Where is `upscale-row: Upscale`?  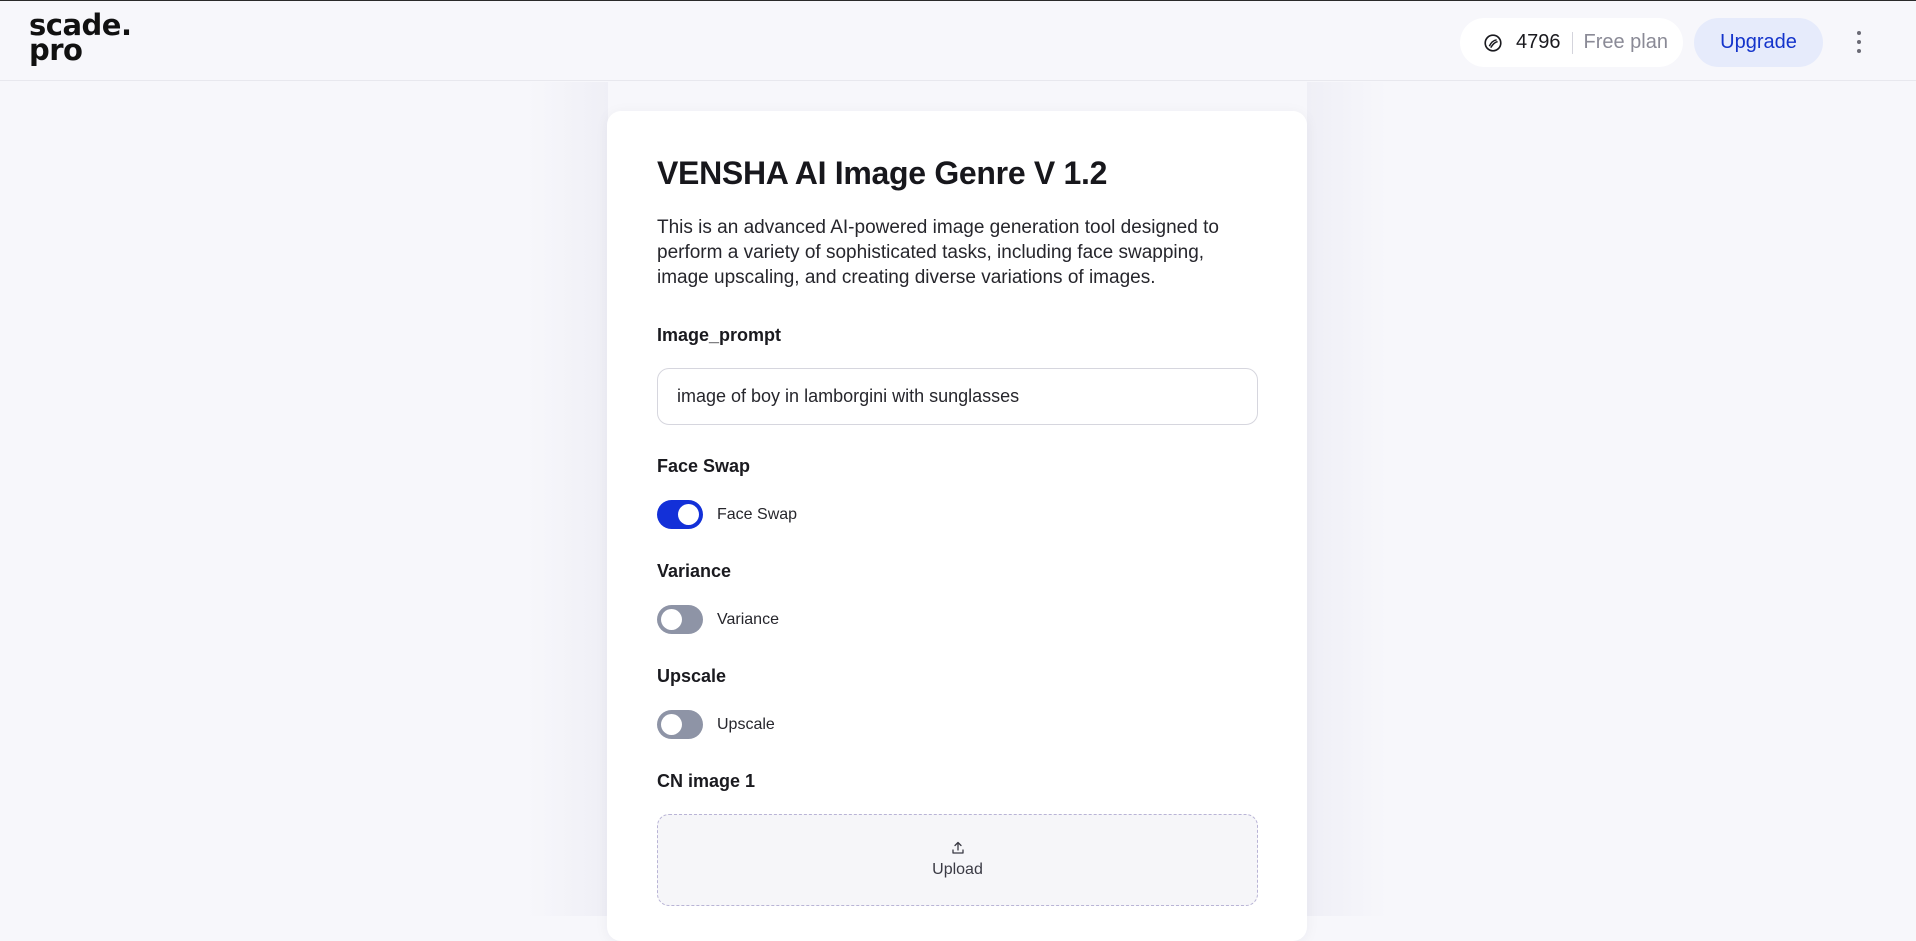
upscale-row: Upscale is located at coordinates (716, 724).